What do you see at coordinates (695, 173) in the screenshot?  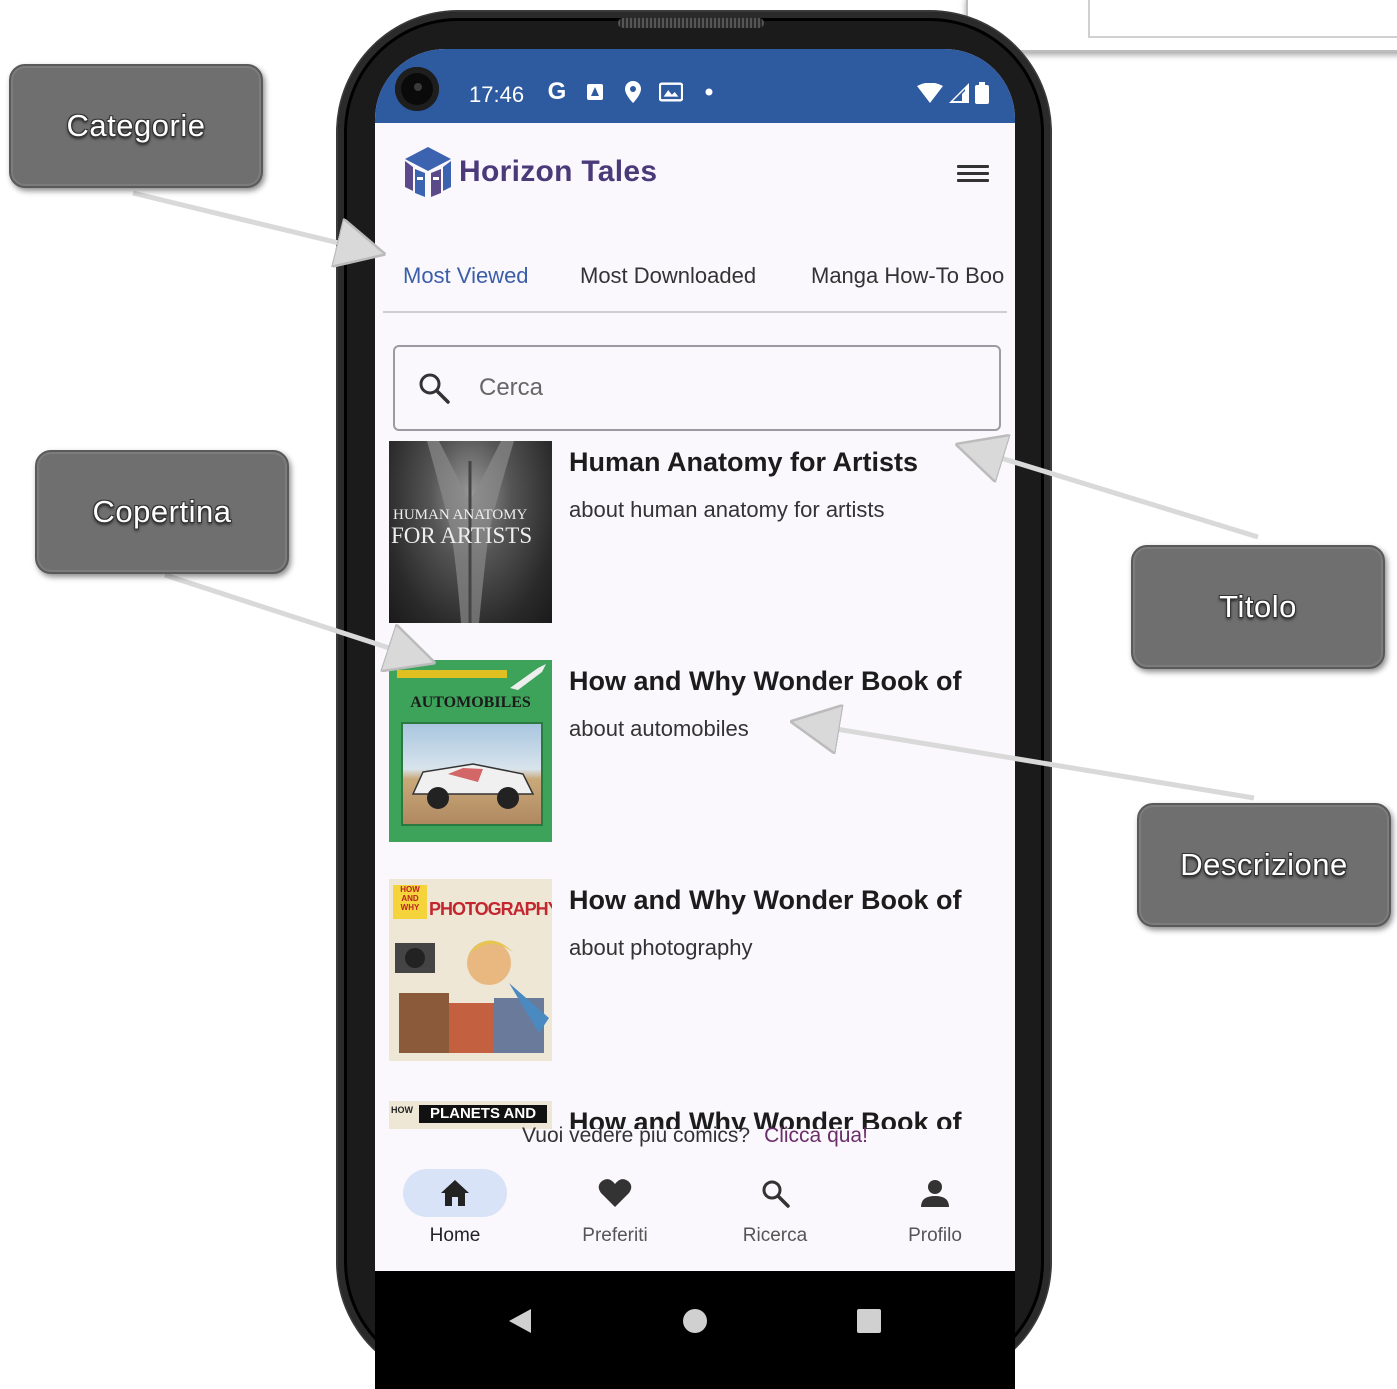 I see `app-bar: Horizon Tales` at bounding box center [695, 173].